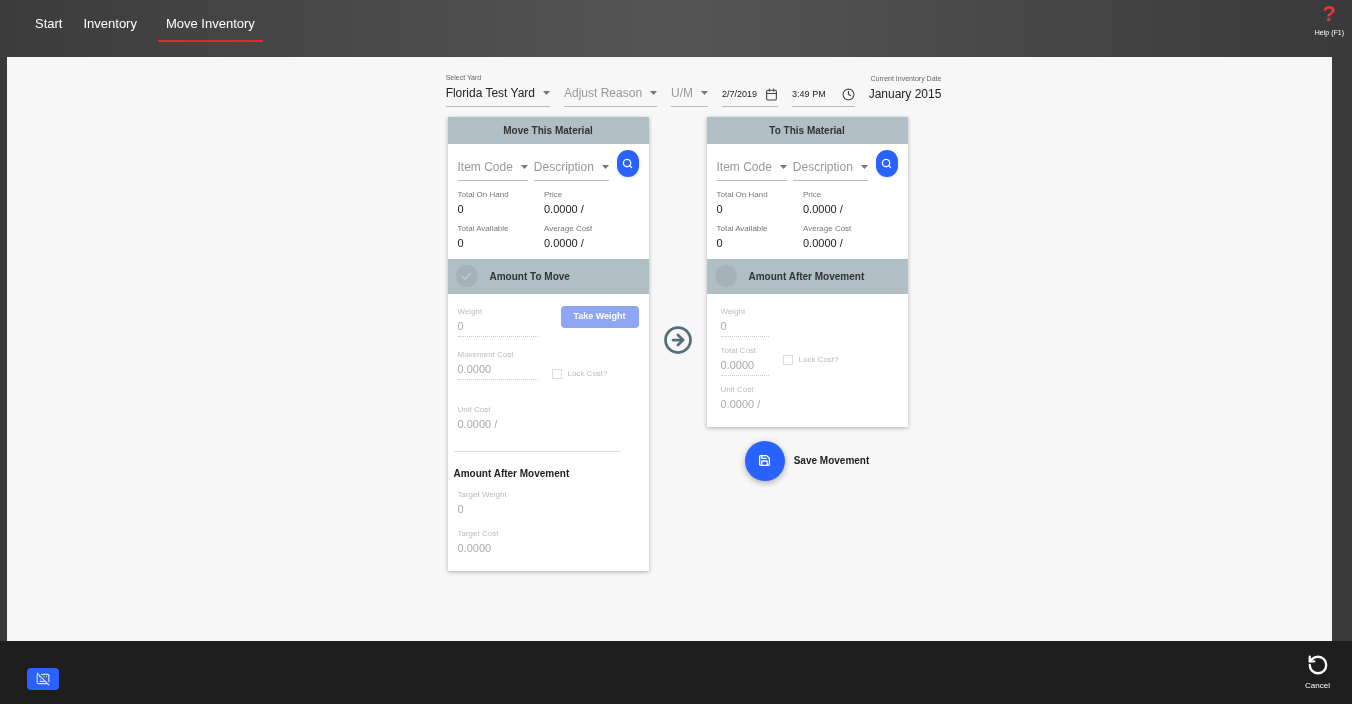 This screenshot has width=1352, height=704. Describe the element at coordinates (823, 97) in the screenshot. I see `time-field: 3:49 PM` at that location.